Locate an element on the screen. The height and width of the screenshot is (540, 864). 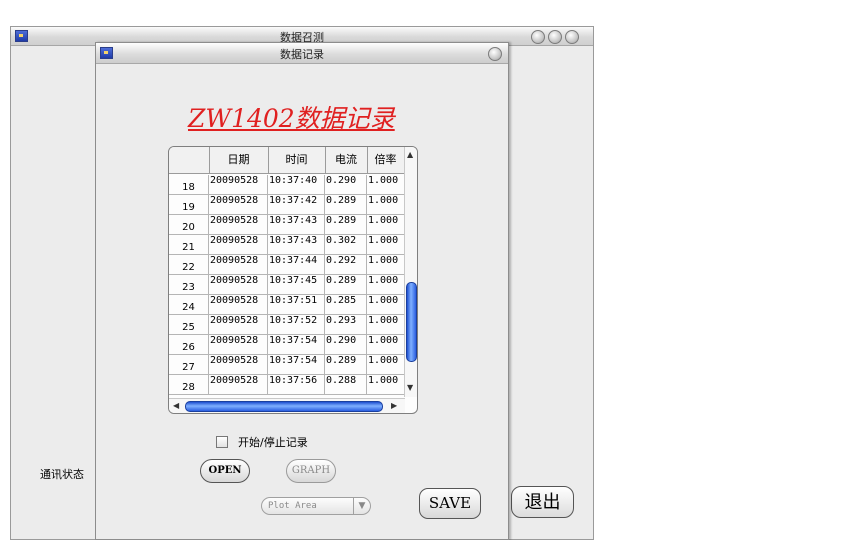
table-row: 23 20090528 10:37:45 0.289 1.000 is located at coordinates (287, 285).